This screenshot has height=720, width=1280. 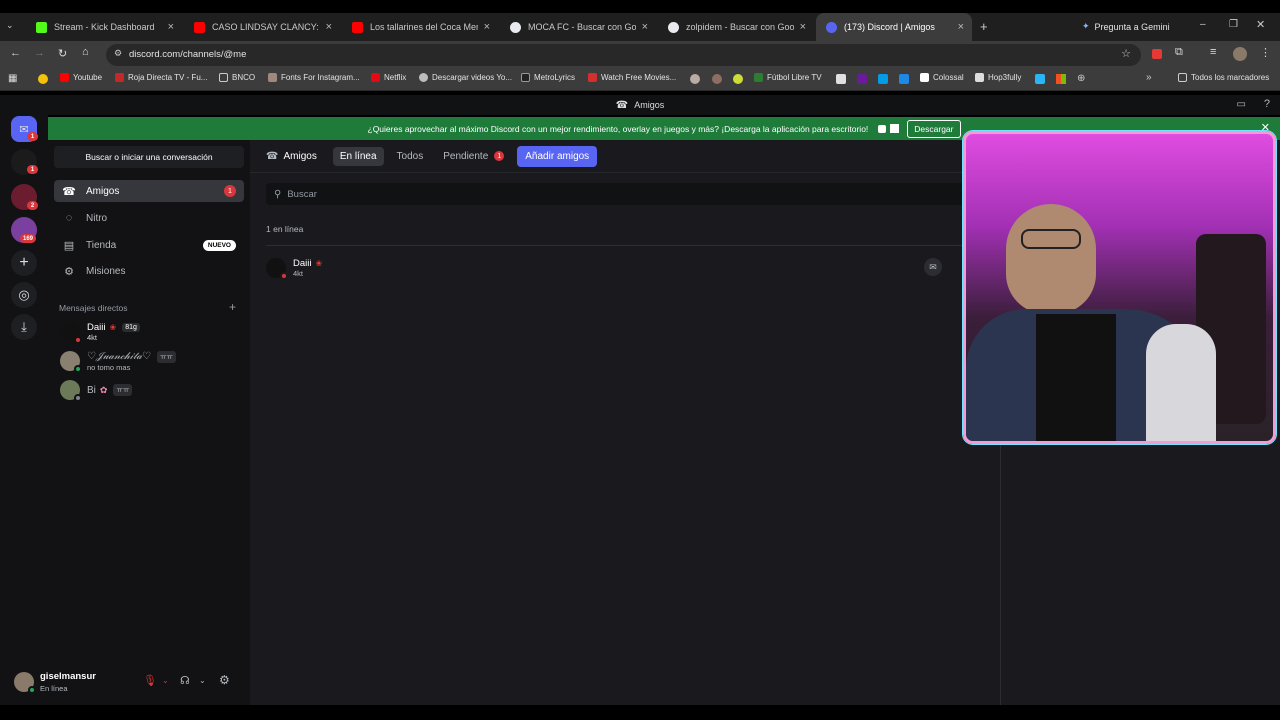 What do you see at coordinates (185, 680) in the screenshot?
I see `headphones-icon: ☊` at bounding box center [185, 680].